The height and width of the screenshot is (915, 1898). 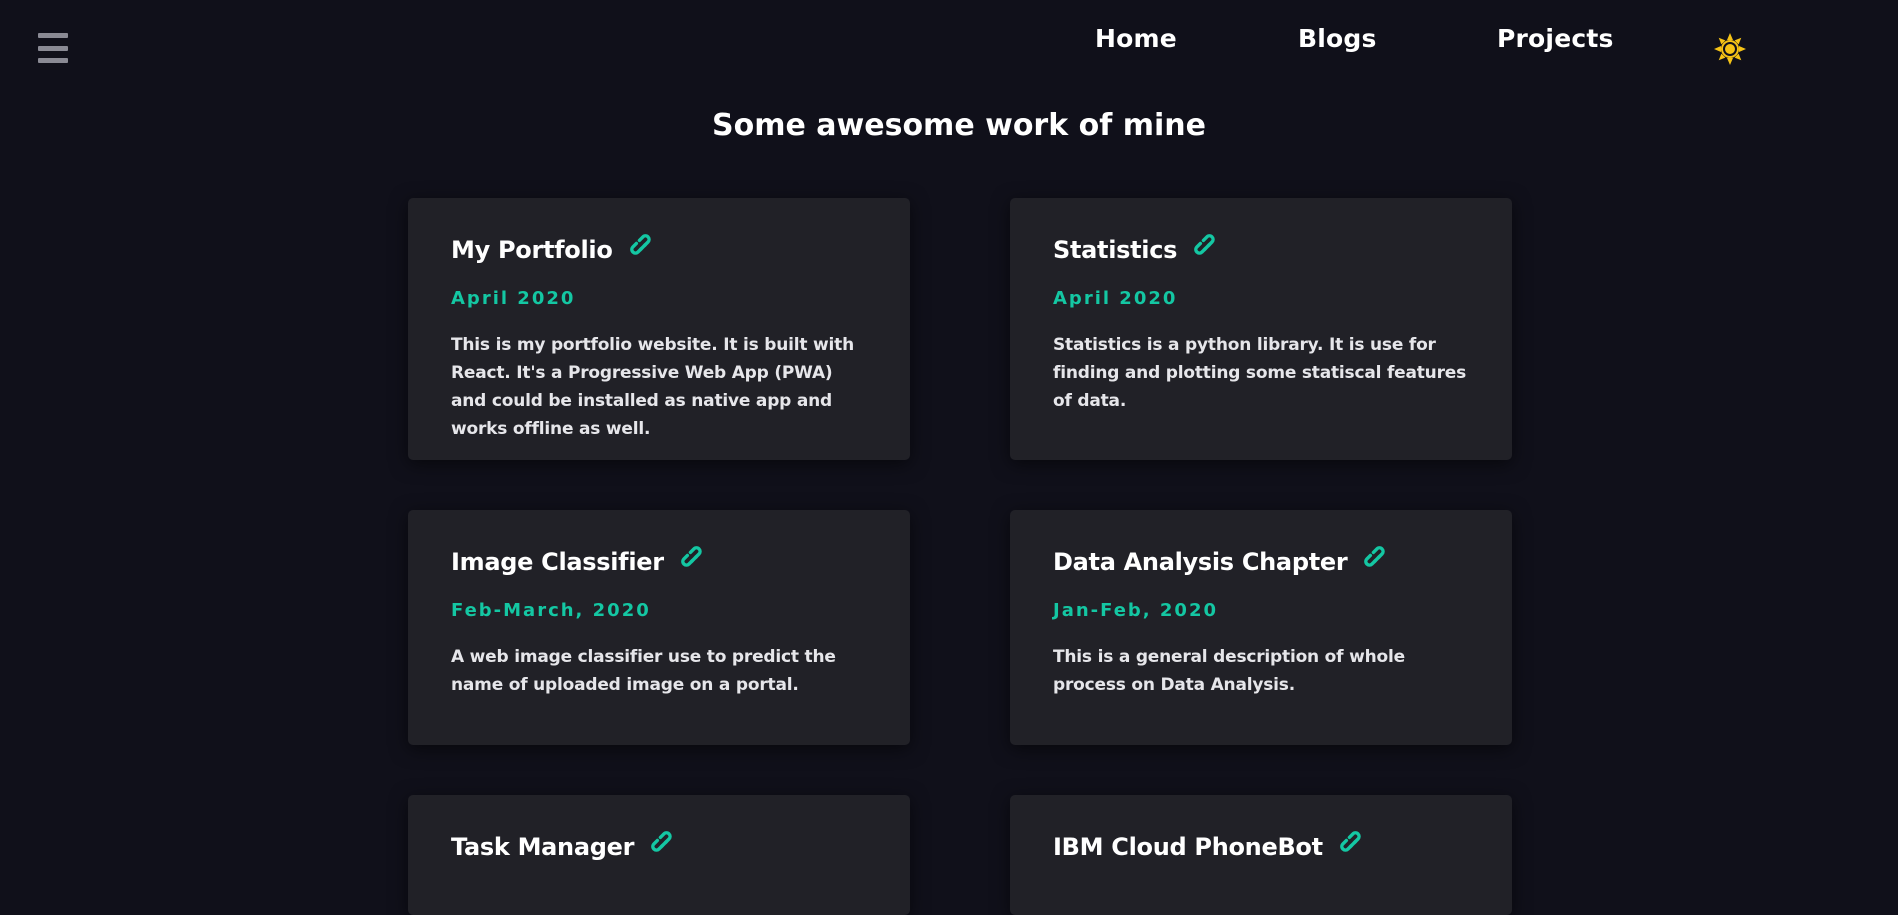 I want to click on nav-link-blogs: Blogs, so click(x=1337, y=38).